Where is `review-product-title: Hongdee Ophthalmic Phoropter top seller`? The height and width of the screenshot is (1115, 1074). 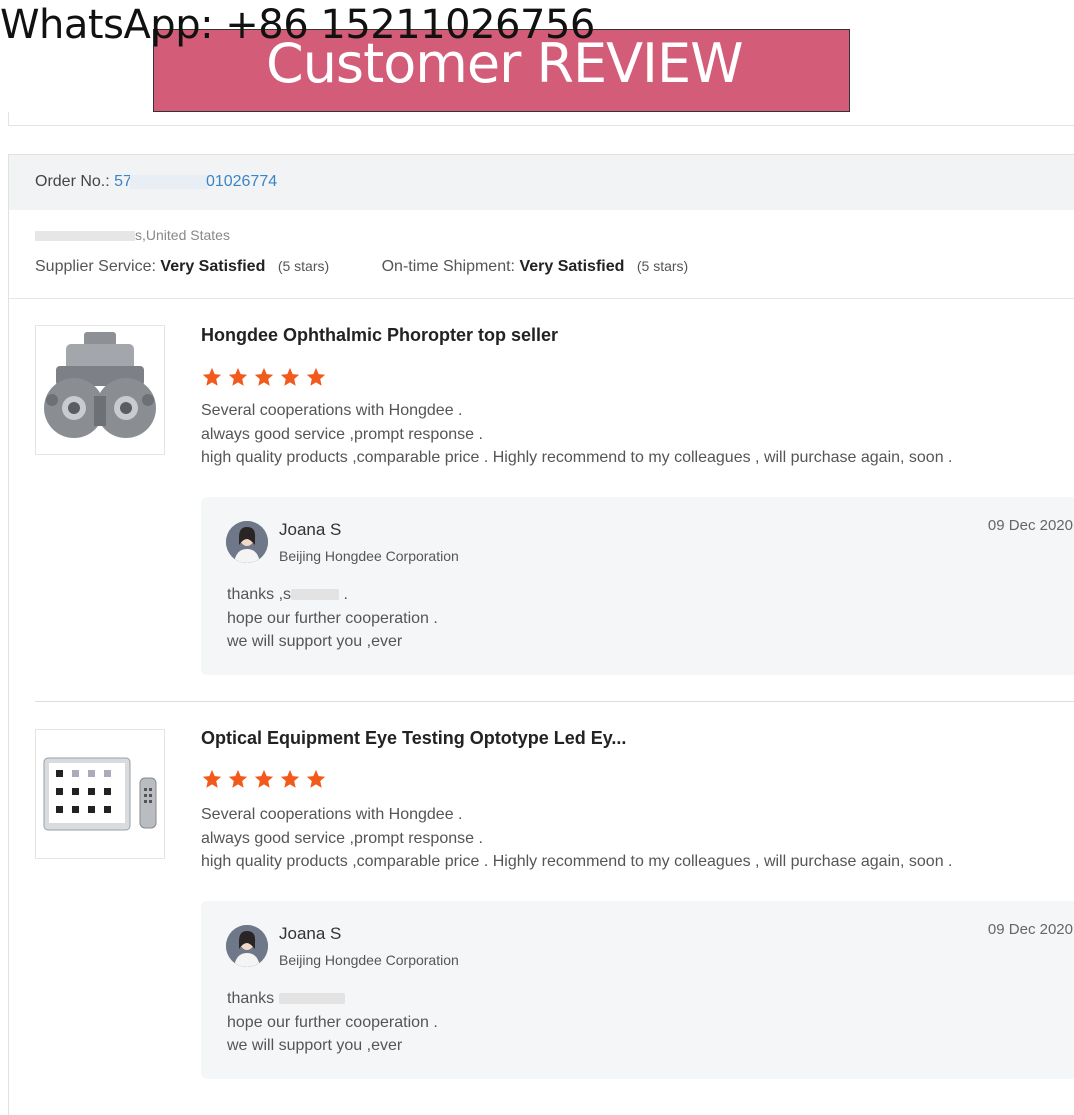
review-product-title: Hongdee Ophthalmic Phoropter top seller is located at coordinates (379, 335).